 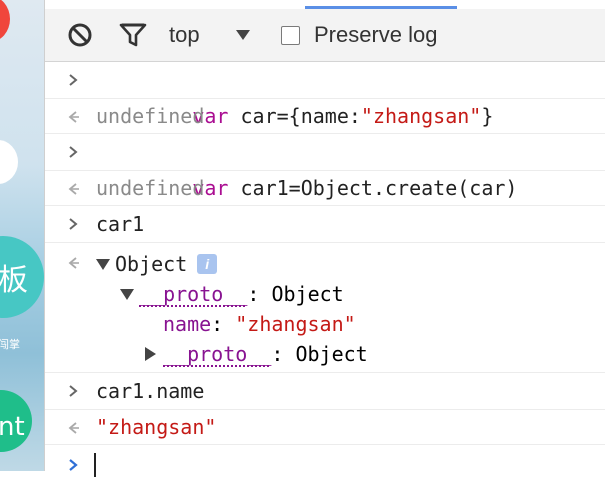 I want to click on small-caption-text: 闯掌, so click(x=10, y=344).